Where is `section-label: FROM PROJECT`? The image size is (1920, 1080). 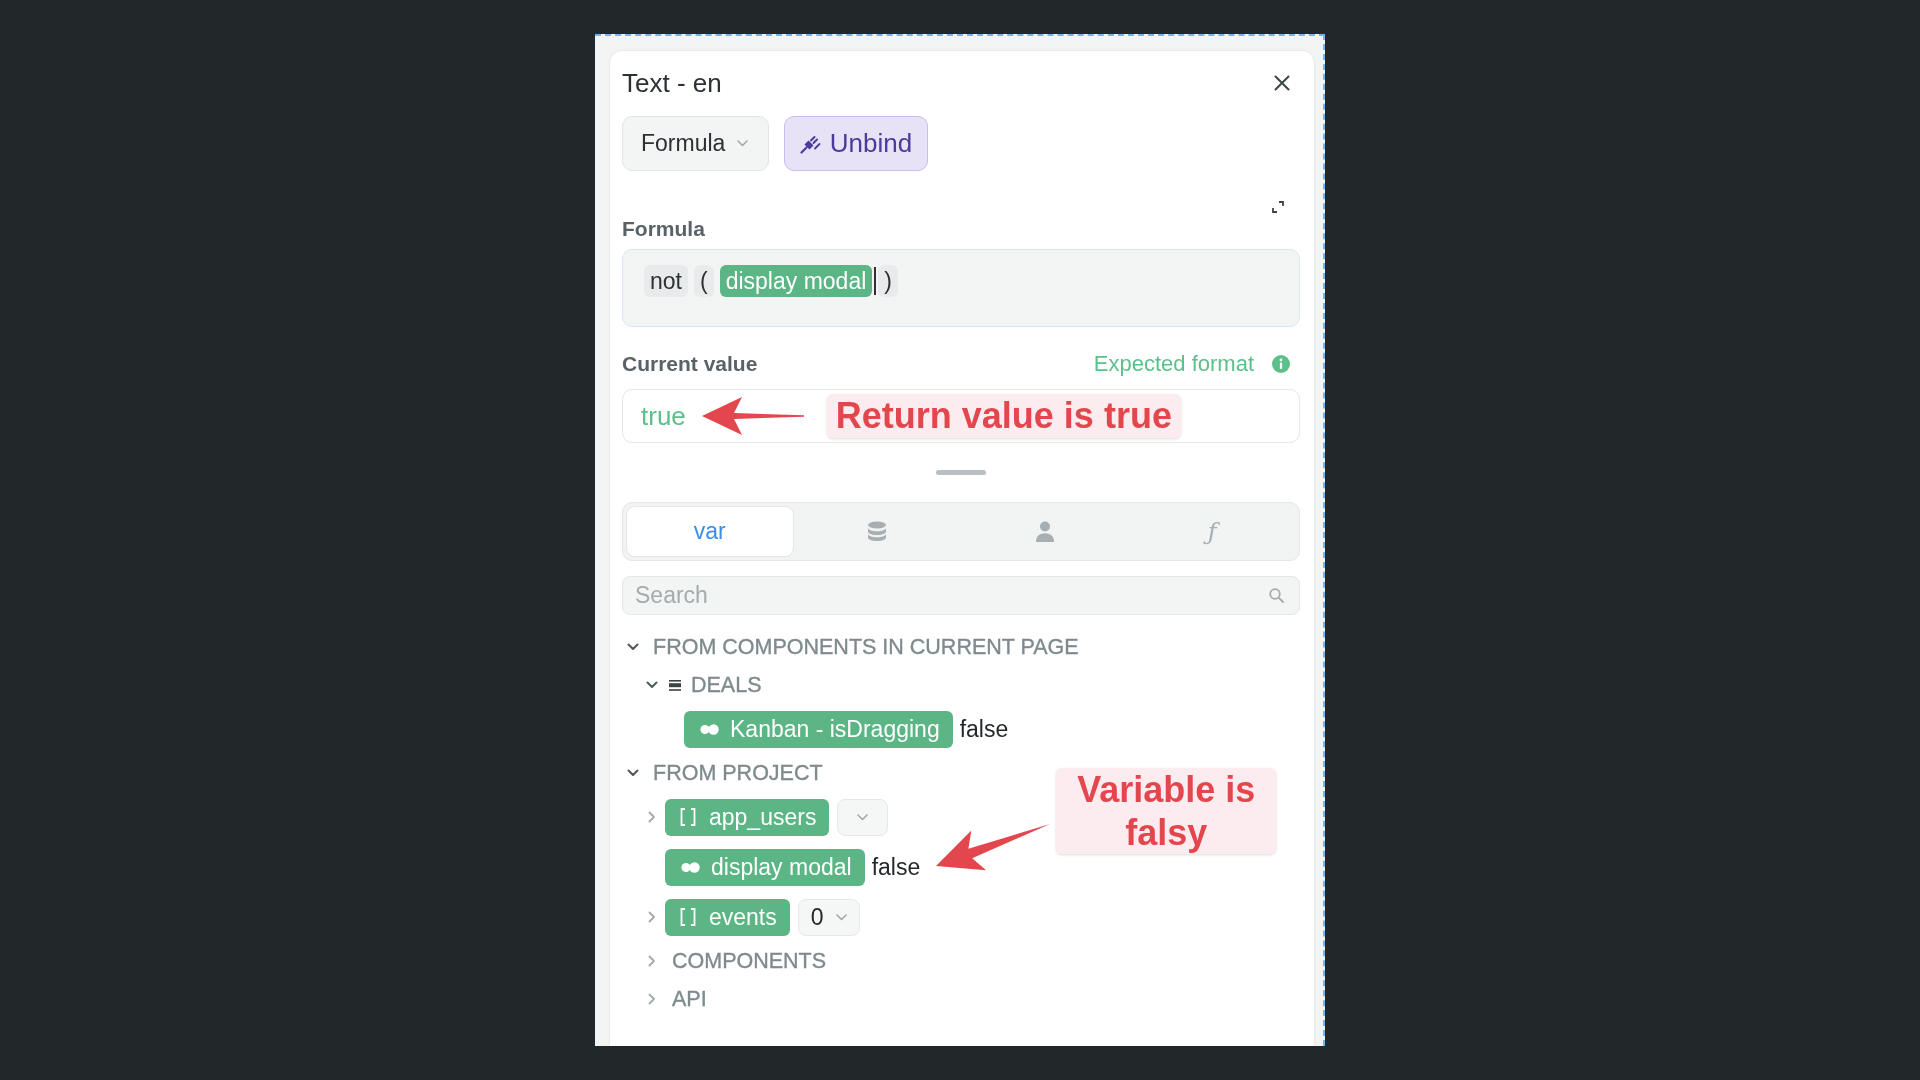
section-label: FROM PROJECT is located at coordinates (738, 773).